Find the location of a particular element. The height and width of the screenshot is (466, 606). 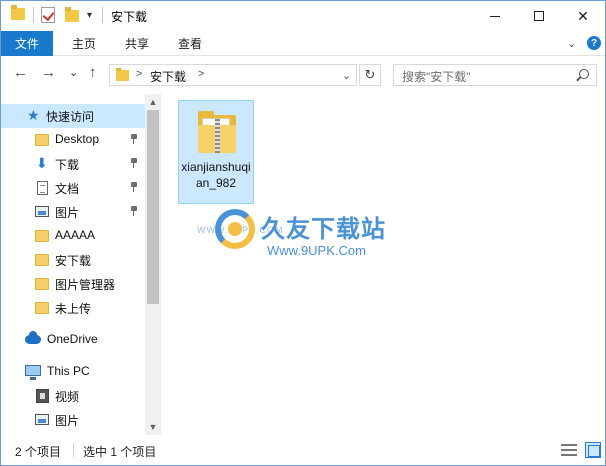

status-bar: 2 个项目 选中 1 个项目 is located at coordinates (303, 450).